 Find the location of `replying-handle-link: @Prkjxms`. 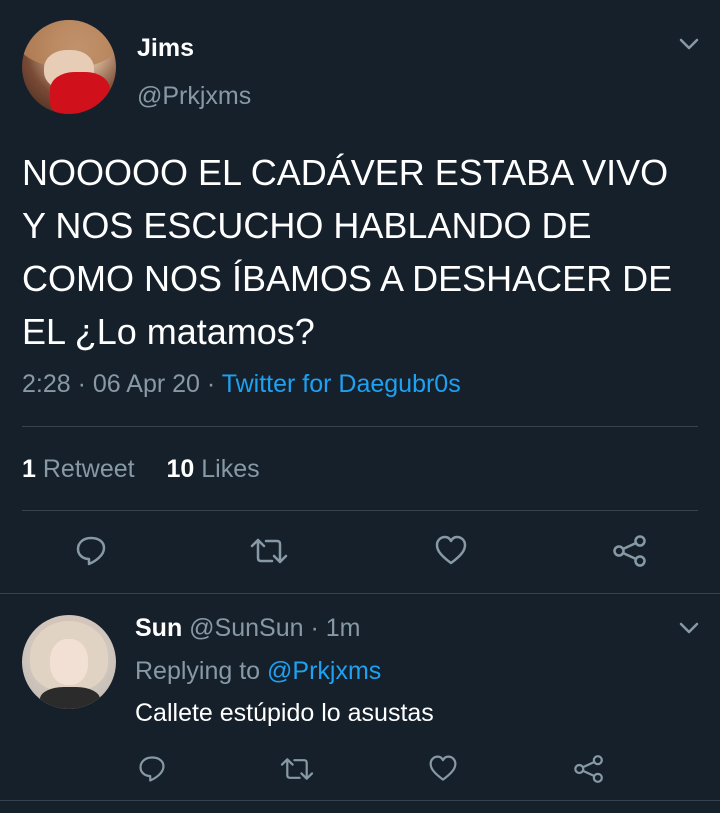

replying-handle-link: @Prkjxms is located at coordinates (324, 671).